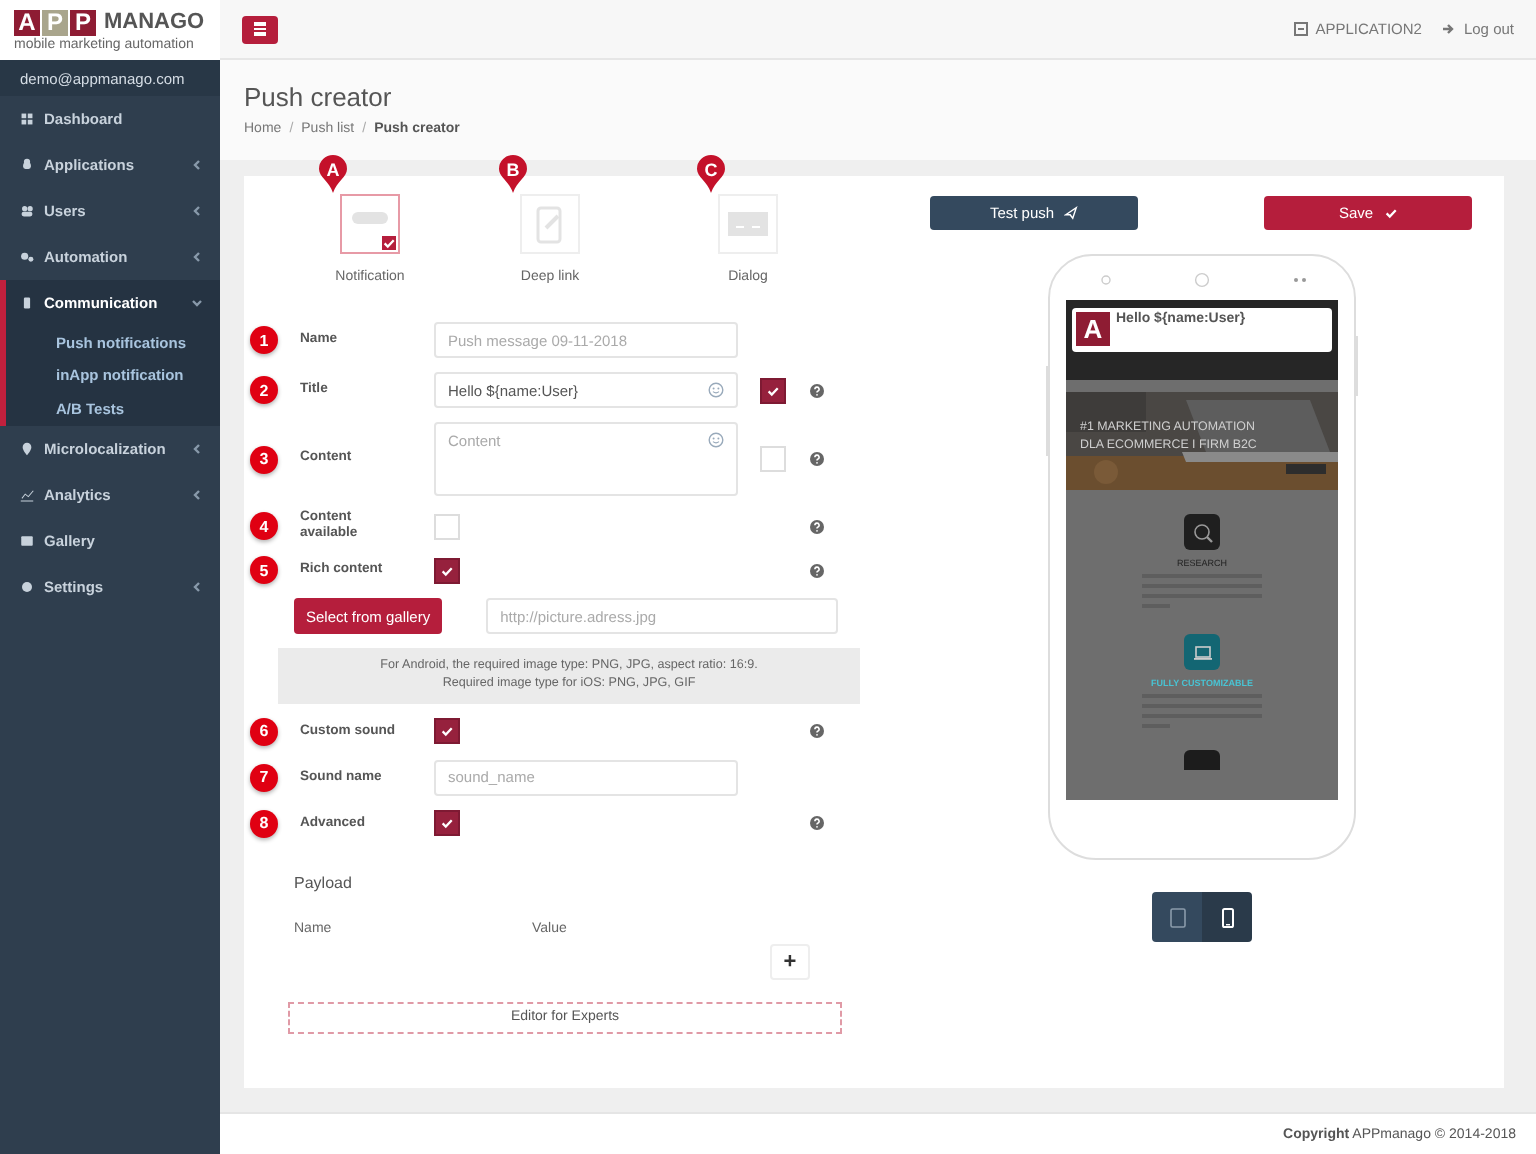 The height and width of the screenshot is (1154, 1536). Describe the element at coordinates (711, 174) in the screenshot. I see `marker-pin: C` at that location.